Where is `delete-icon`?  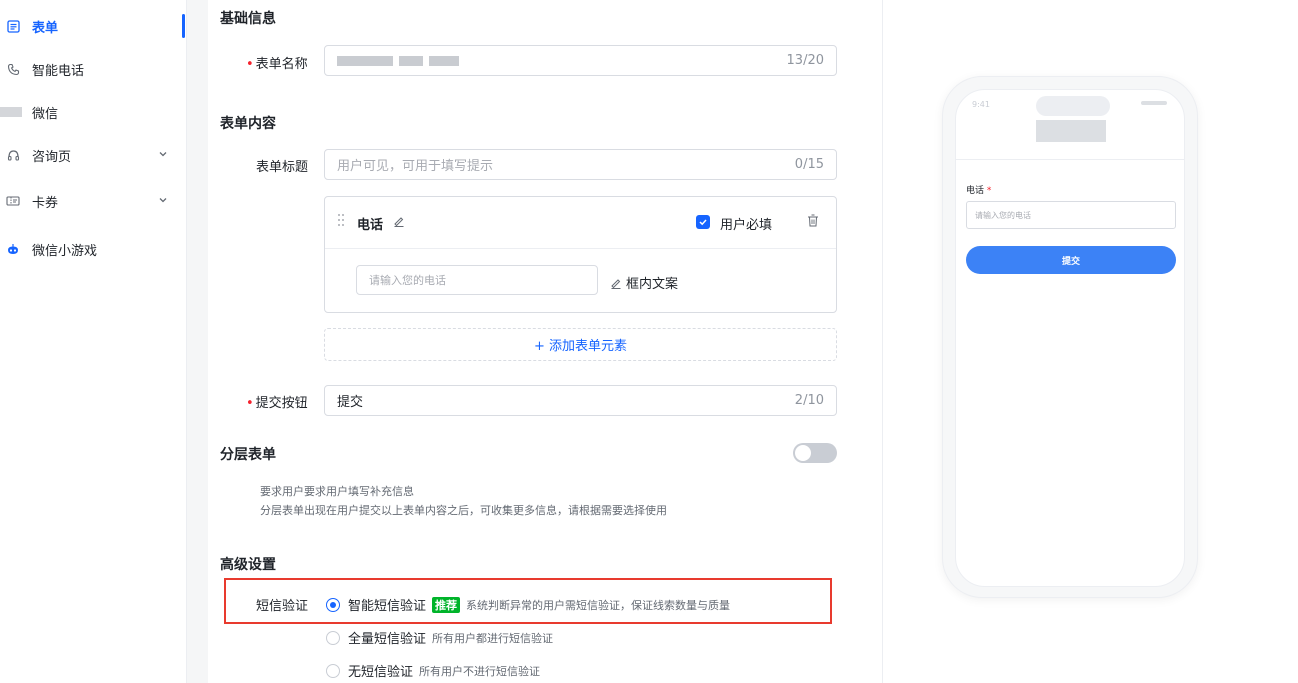
delete-icon is located at coordinates (813, 222).